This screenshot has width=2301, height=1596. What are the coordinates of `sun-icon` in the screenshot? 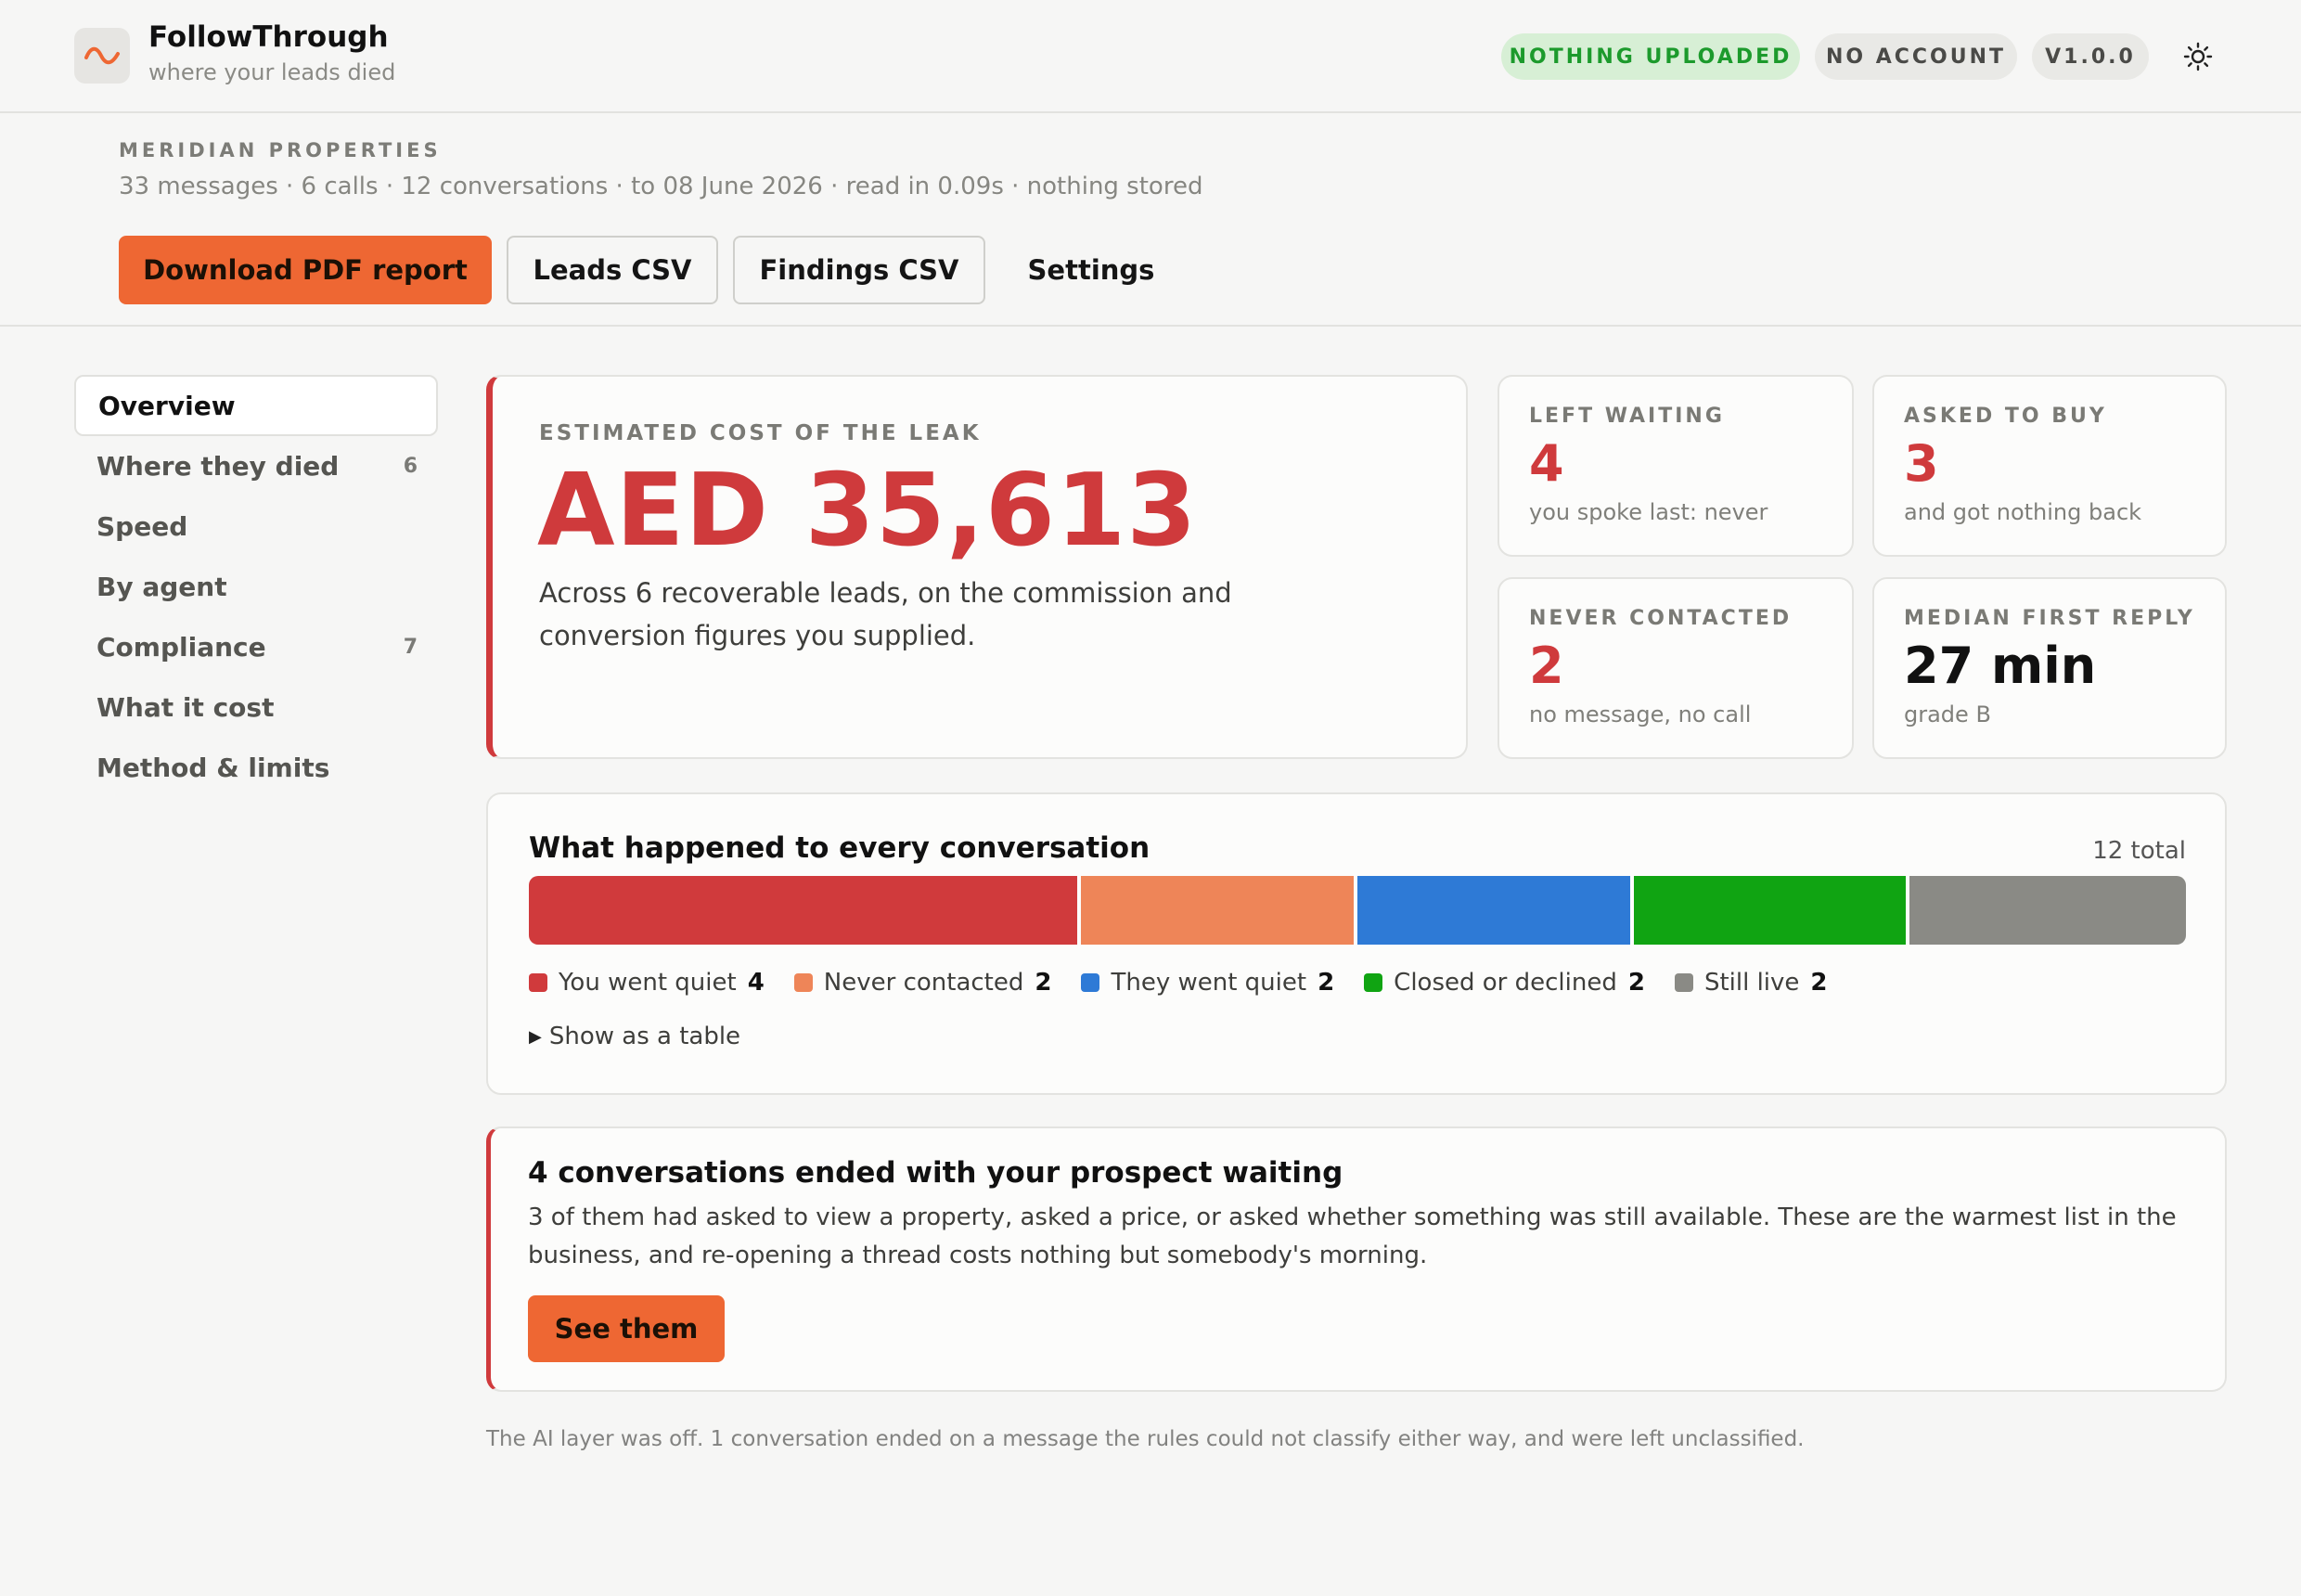 It's located at (2198, 57).